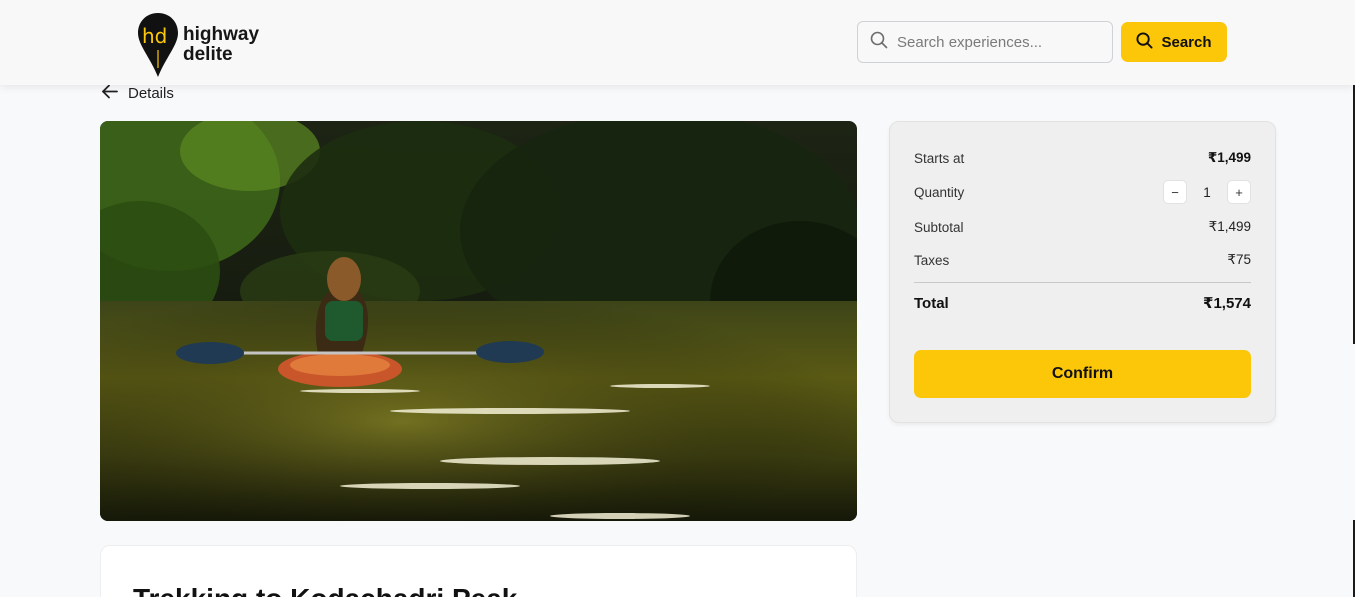  I want to click on starts-at-label: Starts at, so click(939, 158).